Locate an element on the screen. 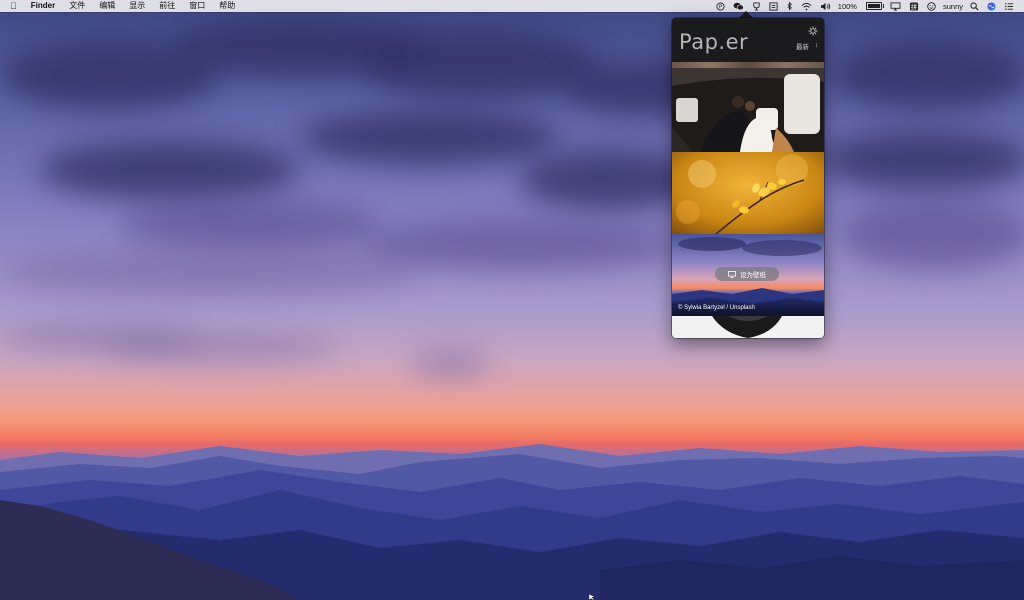 The image size is (1024, 600). search-icon is located at coordinates (974, 6).